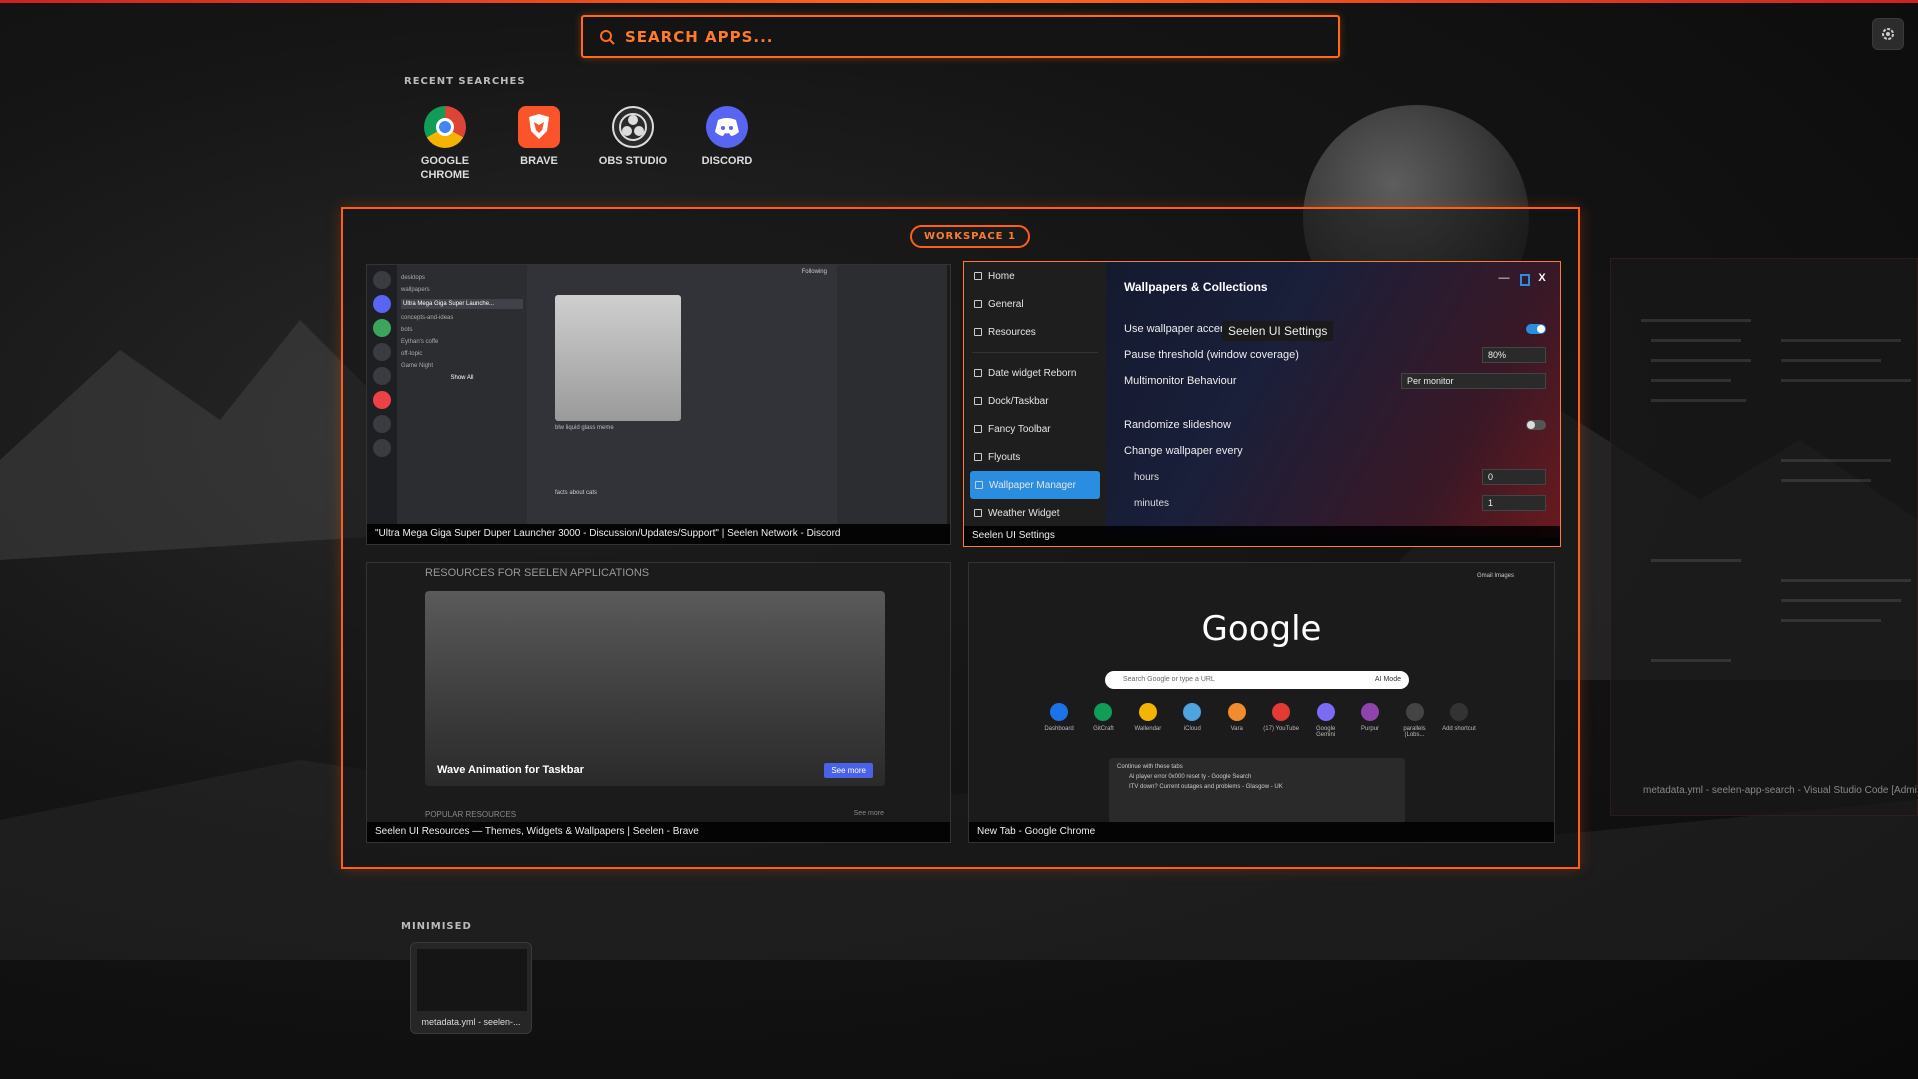 This screenshot has height=1079, width=1918. What do you see at coordinates (978, 457) in the screenshot?
I see `flyout-icon` at bounding box center [978, 457].